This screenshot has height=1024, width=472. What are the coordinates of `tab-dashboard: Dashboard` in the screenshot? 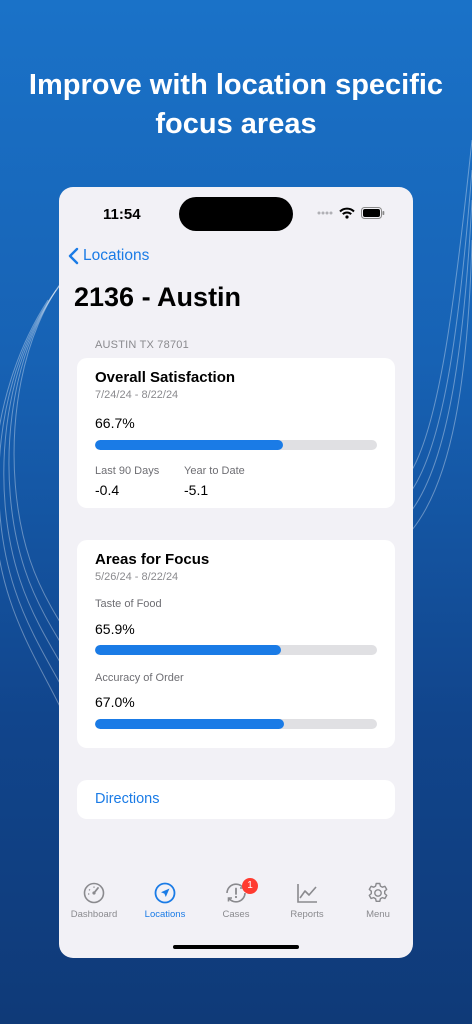 It's located at (94, 900).